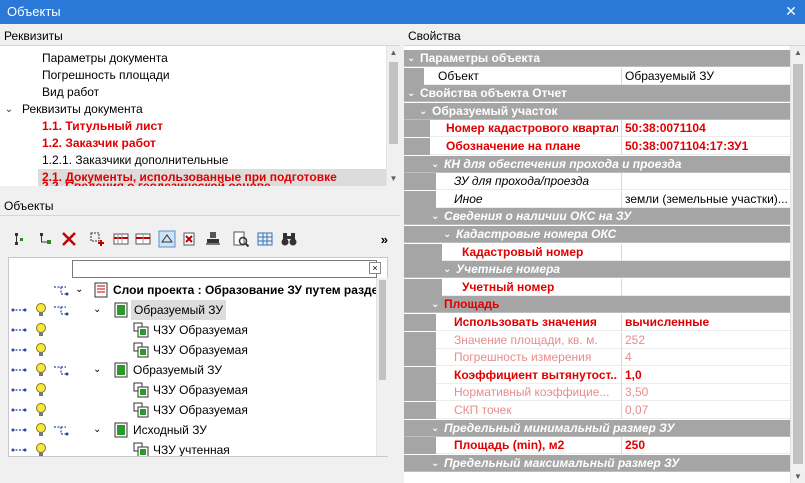 The height and width of the screenshot is (483, 805). I want to click on stamp-icon, so click(213, 239).